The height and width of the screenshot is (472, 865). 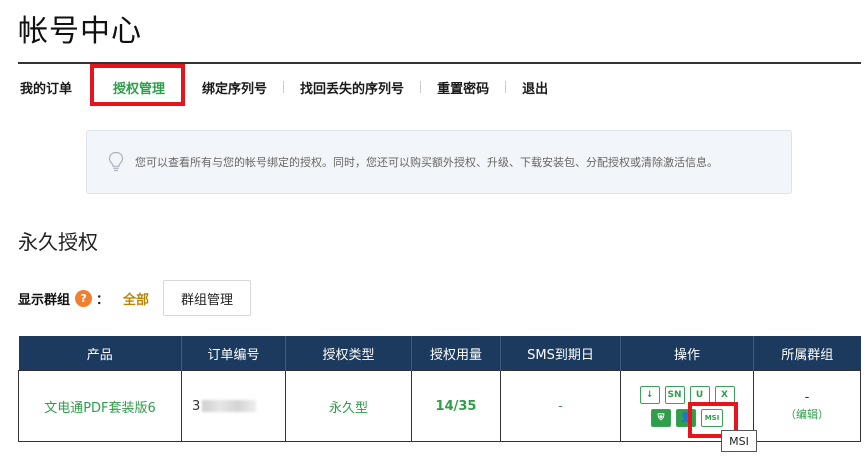 I want to click on tab-reset-password: 重置密码, so click(x=463, y=87).